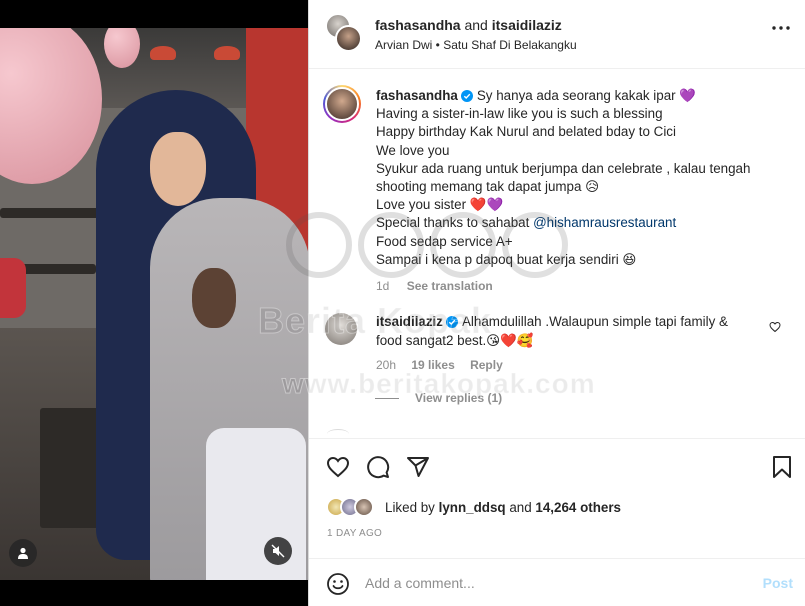 The height and width of the screenshot is (606, 805). Describe the element at coordinates (781, 28) in the screenshot. I see `more-icon` at that location.